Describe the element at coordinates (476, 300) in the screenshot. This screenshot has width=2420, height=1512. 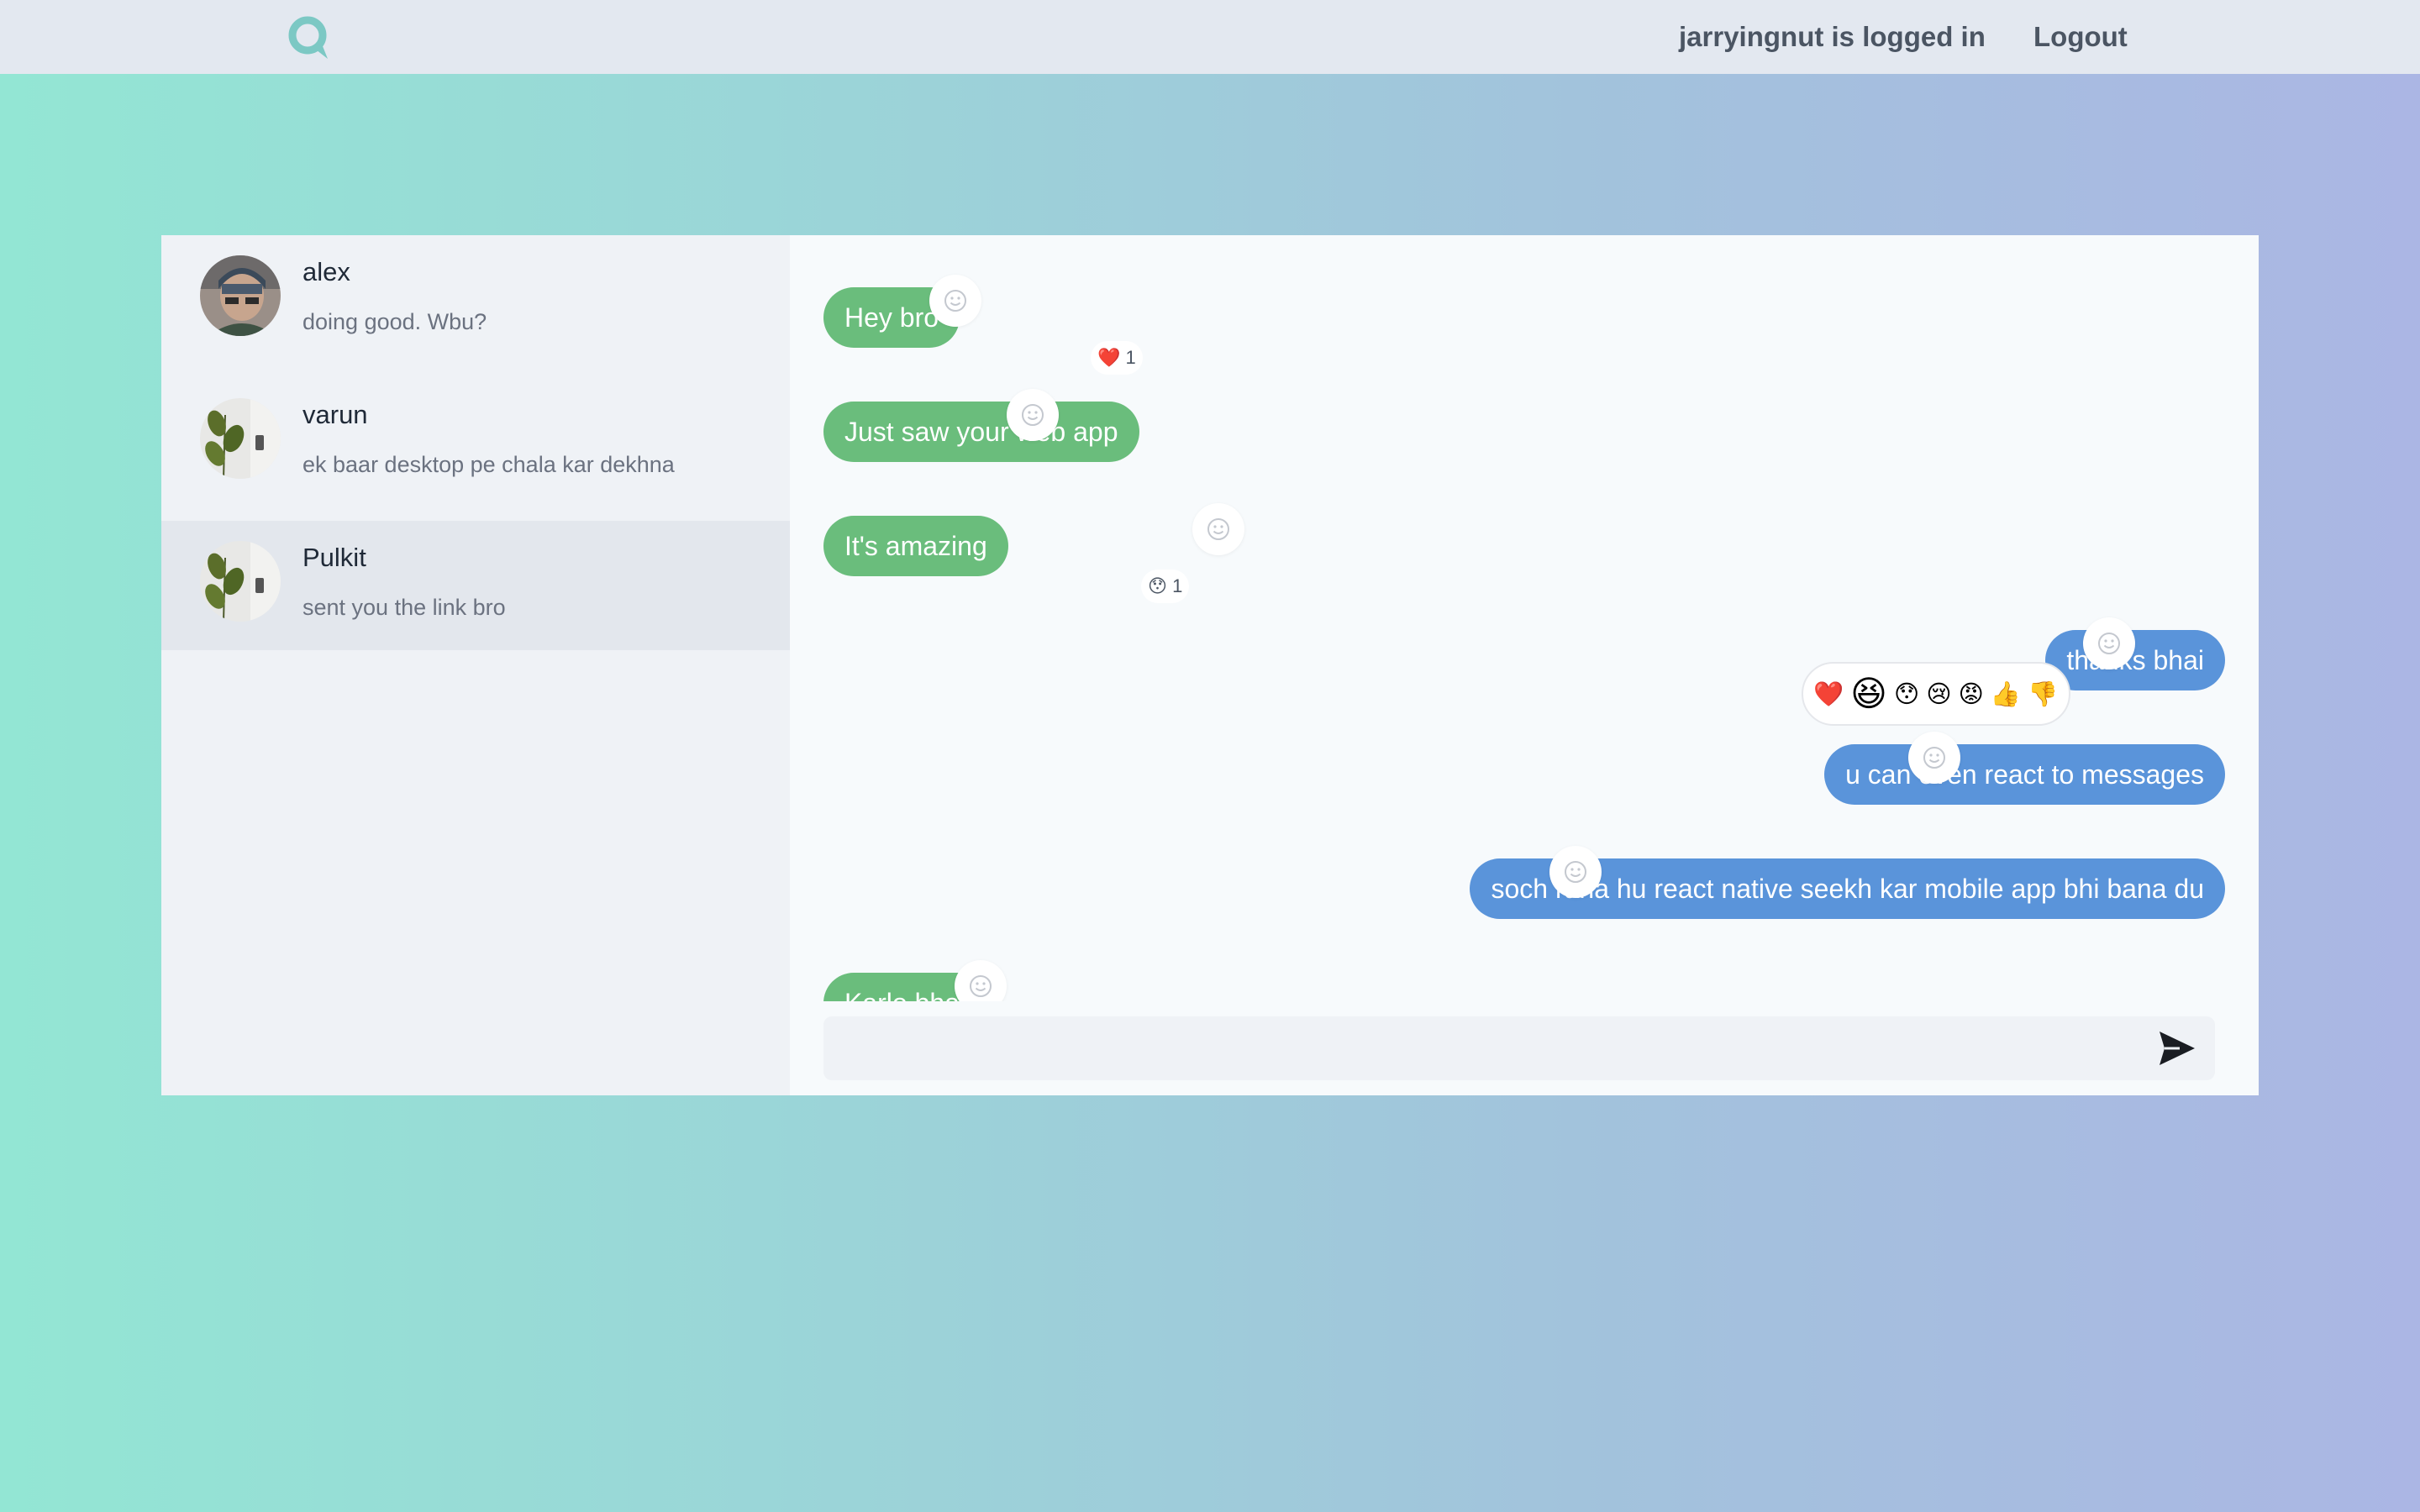
I see `contact-item-alex: alex doing good. Wbu?` at that location.